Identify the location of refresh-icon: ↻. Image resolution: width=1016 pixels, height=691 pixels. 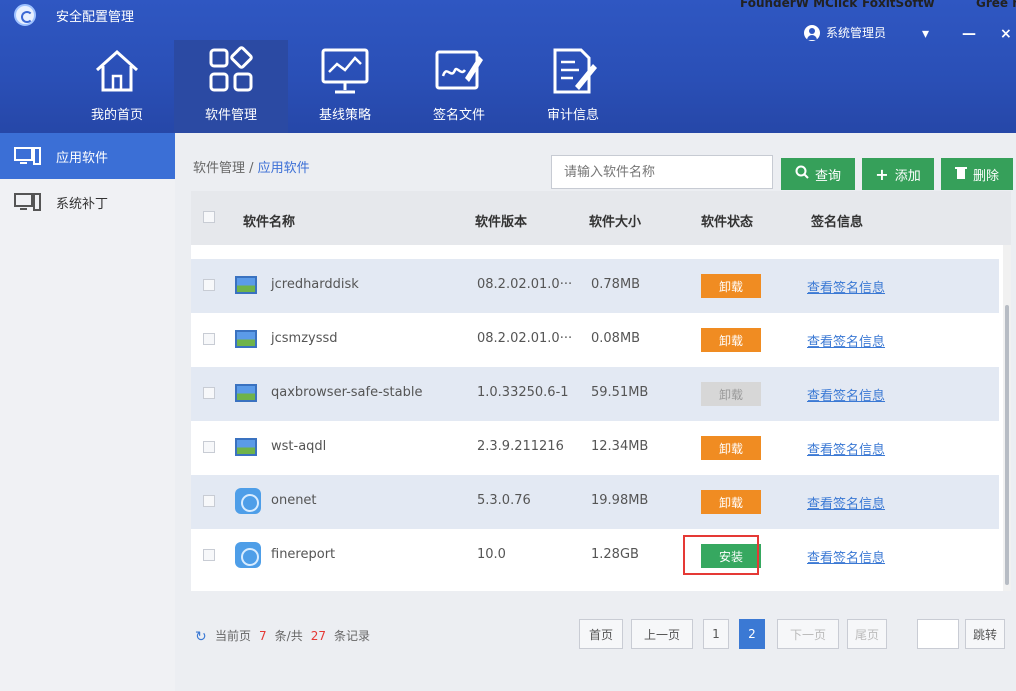
(201, 637).